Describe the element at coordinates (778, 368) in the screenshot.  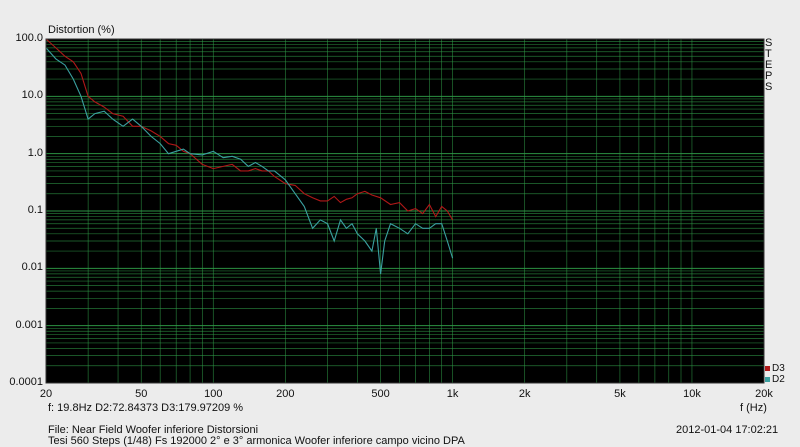
I see `legend-d3-label: D3` at that location.